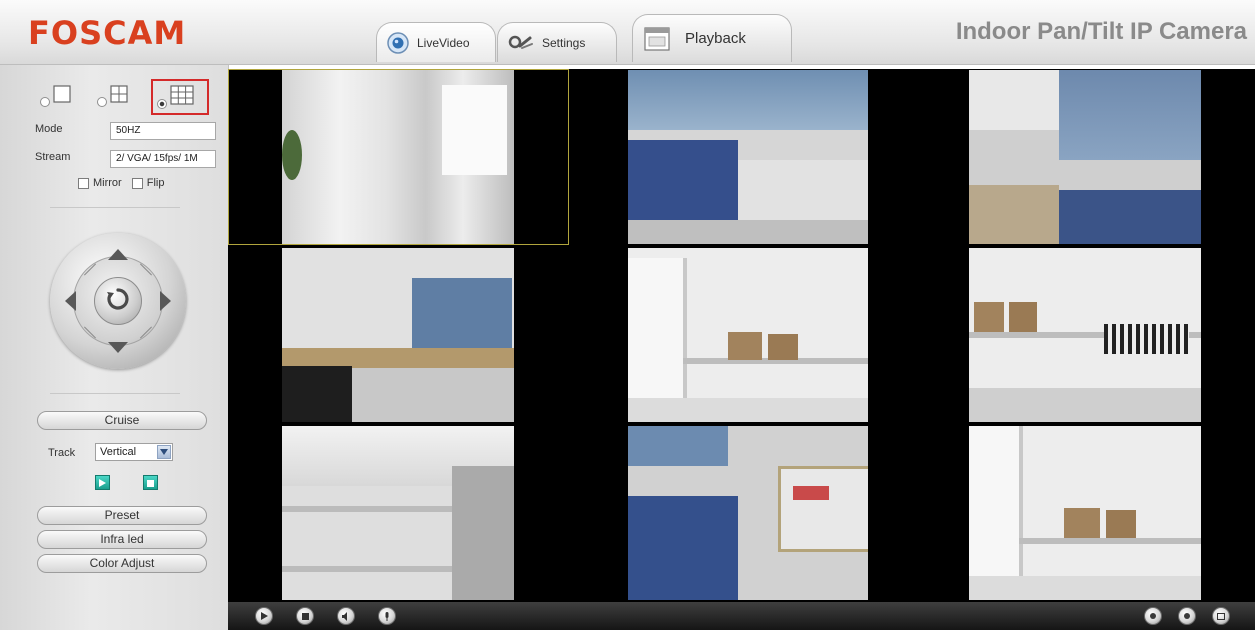 This screenshot has width=1255, height=630. I want to click on stream-field: 2/ VGA/ 15fps/ 1M, so click(163, 159).